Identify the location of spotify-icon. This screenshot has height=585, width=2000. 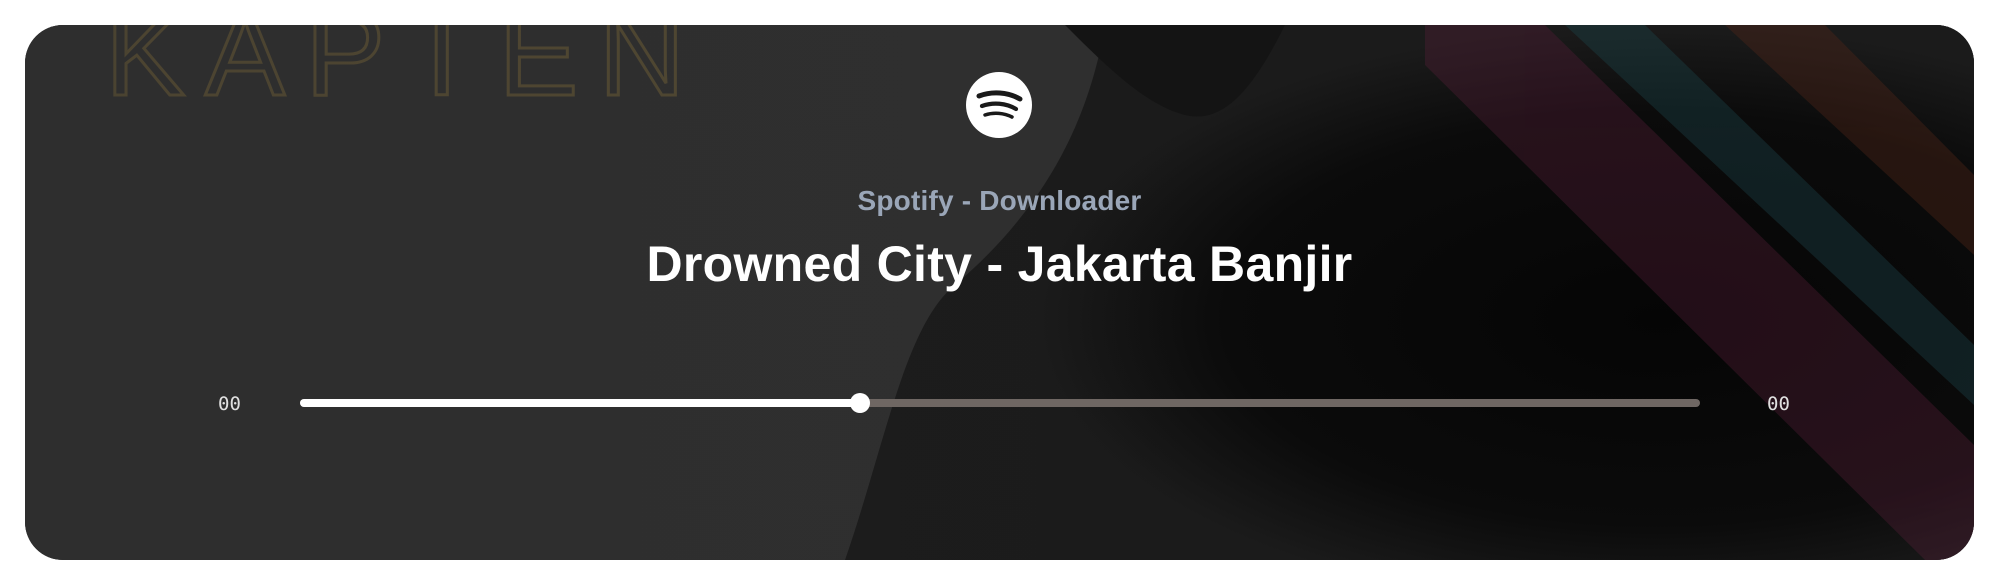
(999, 105).